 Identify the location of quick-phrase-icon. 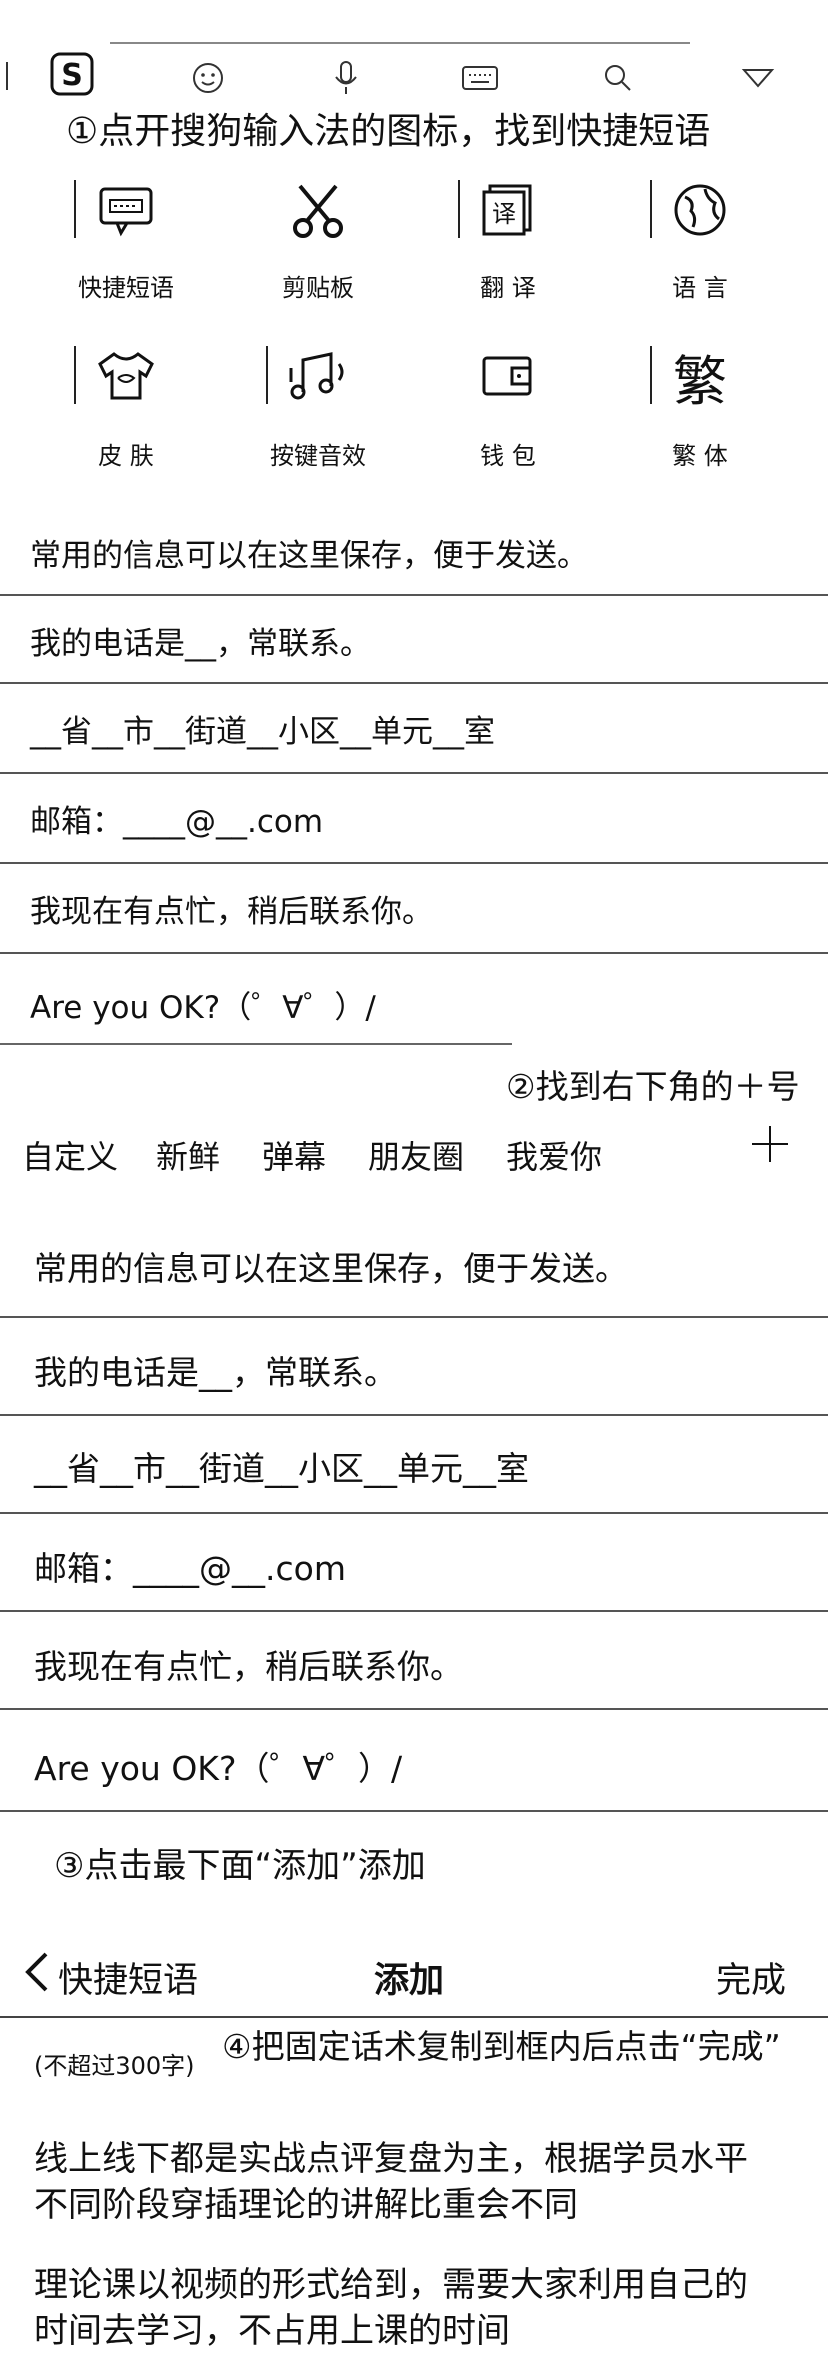
(126, 210).